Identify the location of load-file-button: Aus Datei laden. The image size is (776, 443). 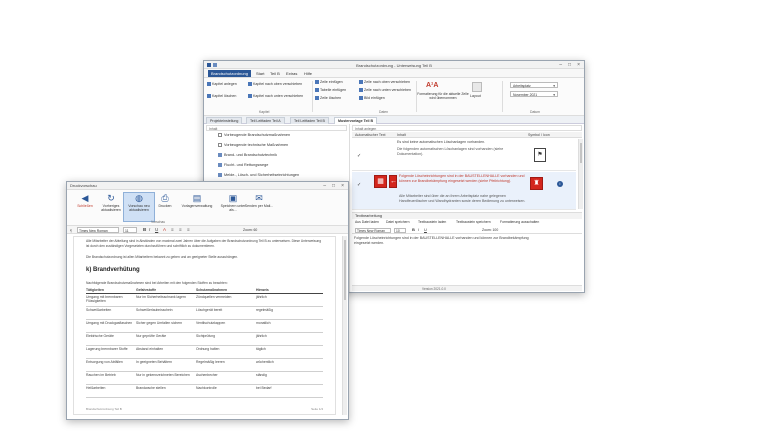
(367, 222).